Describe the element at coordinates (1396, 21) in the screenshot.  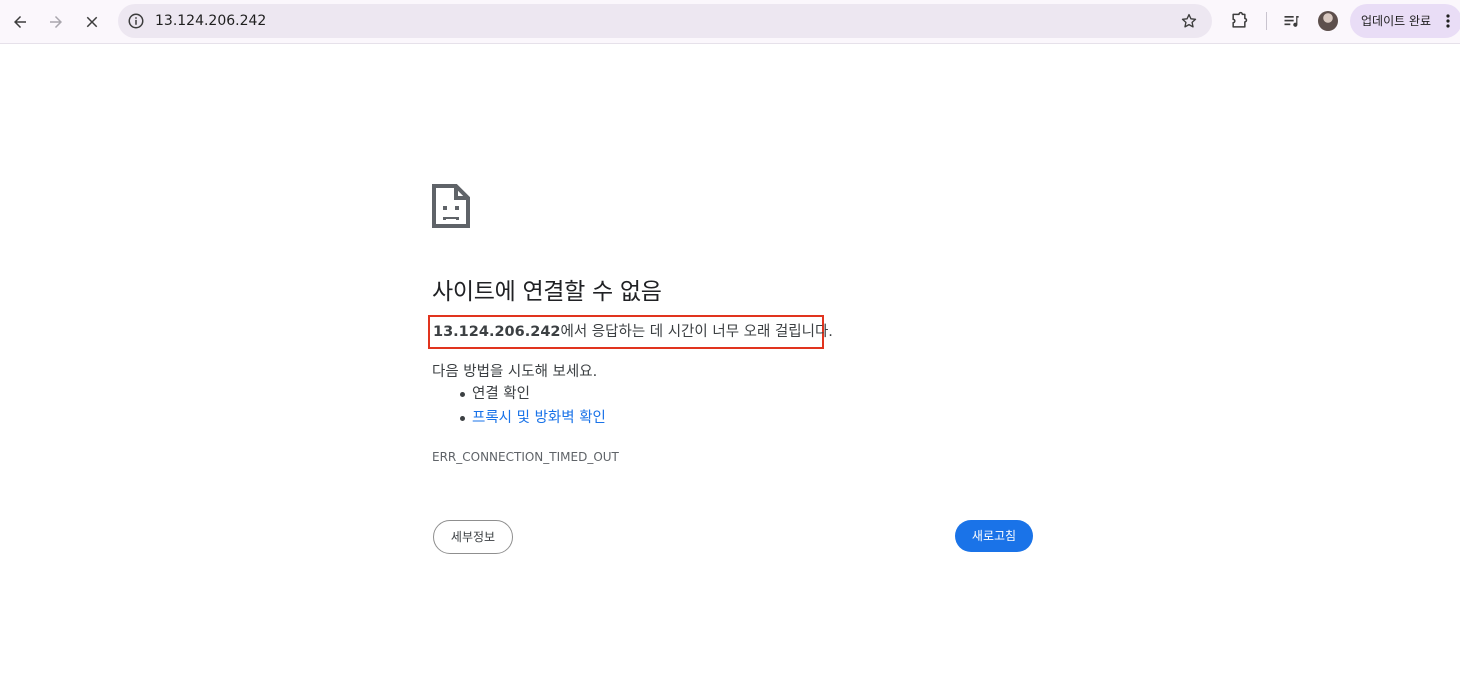
I see `update-chip-label: 업데이트 완료` at that location.